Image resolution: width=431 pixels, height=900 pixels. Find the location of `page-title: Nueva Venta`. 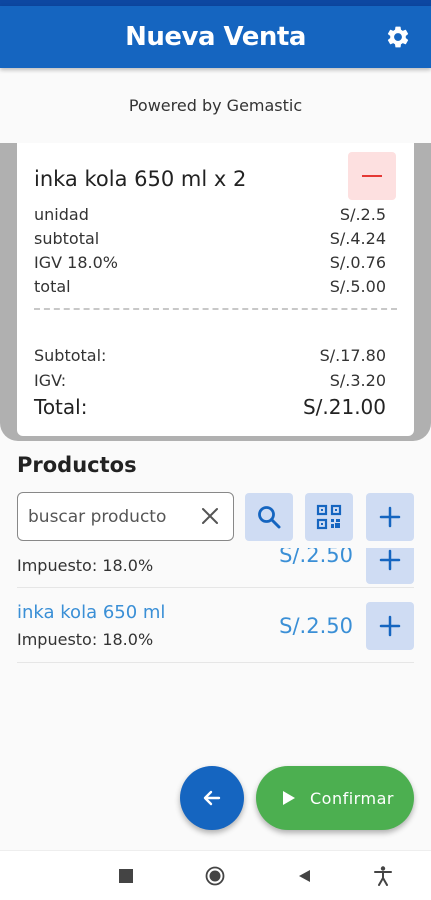

page-title: Nueva Venta is located at coordinates (215, 37).